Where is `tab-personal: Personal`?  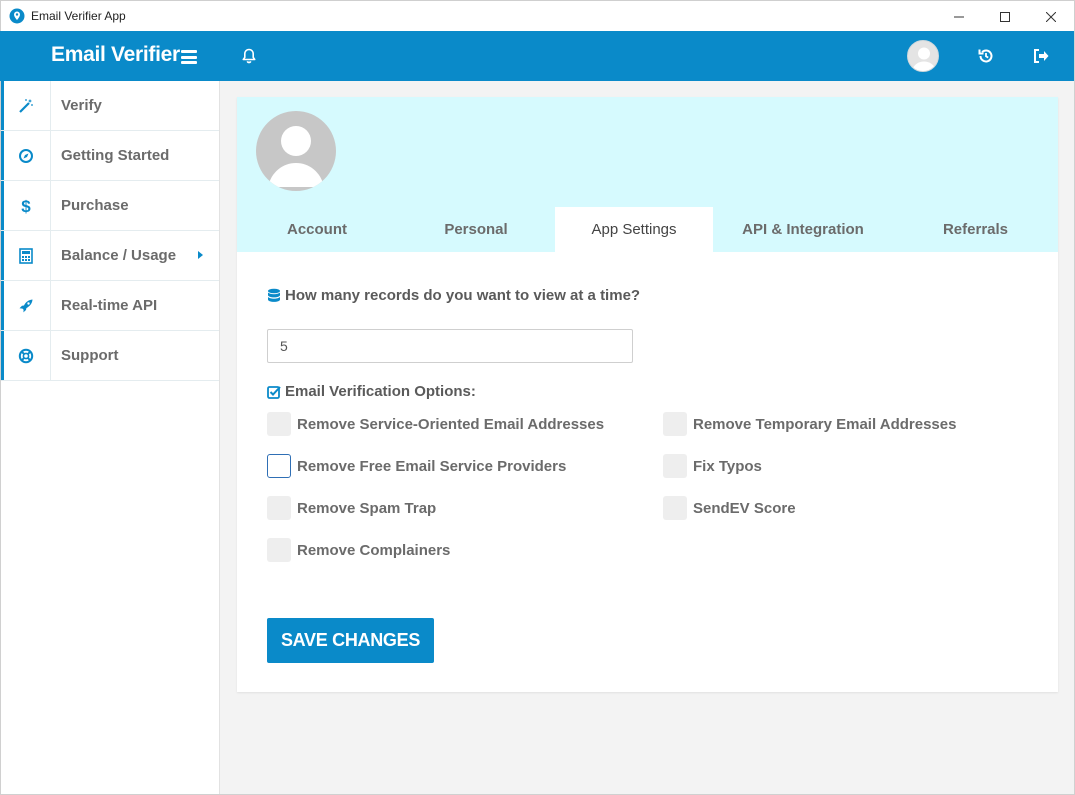
tab-personal: Personal is located at coordinates (476, 229).